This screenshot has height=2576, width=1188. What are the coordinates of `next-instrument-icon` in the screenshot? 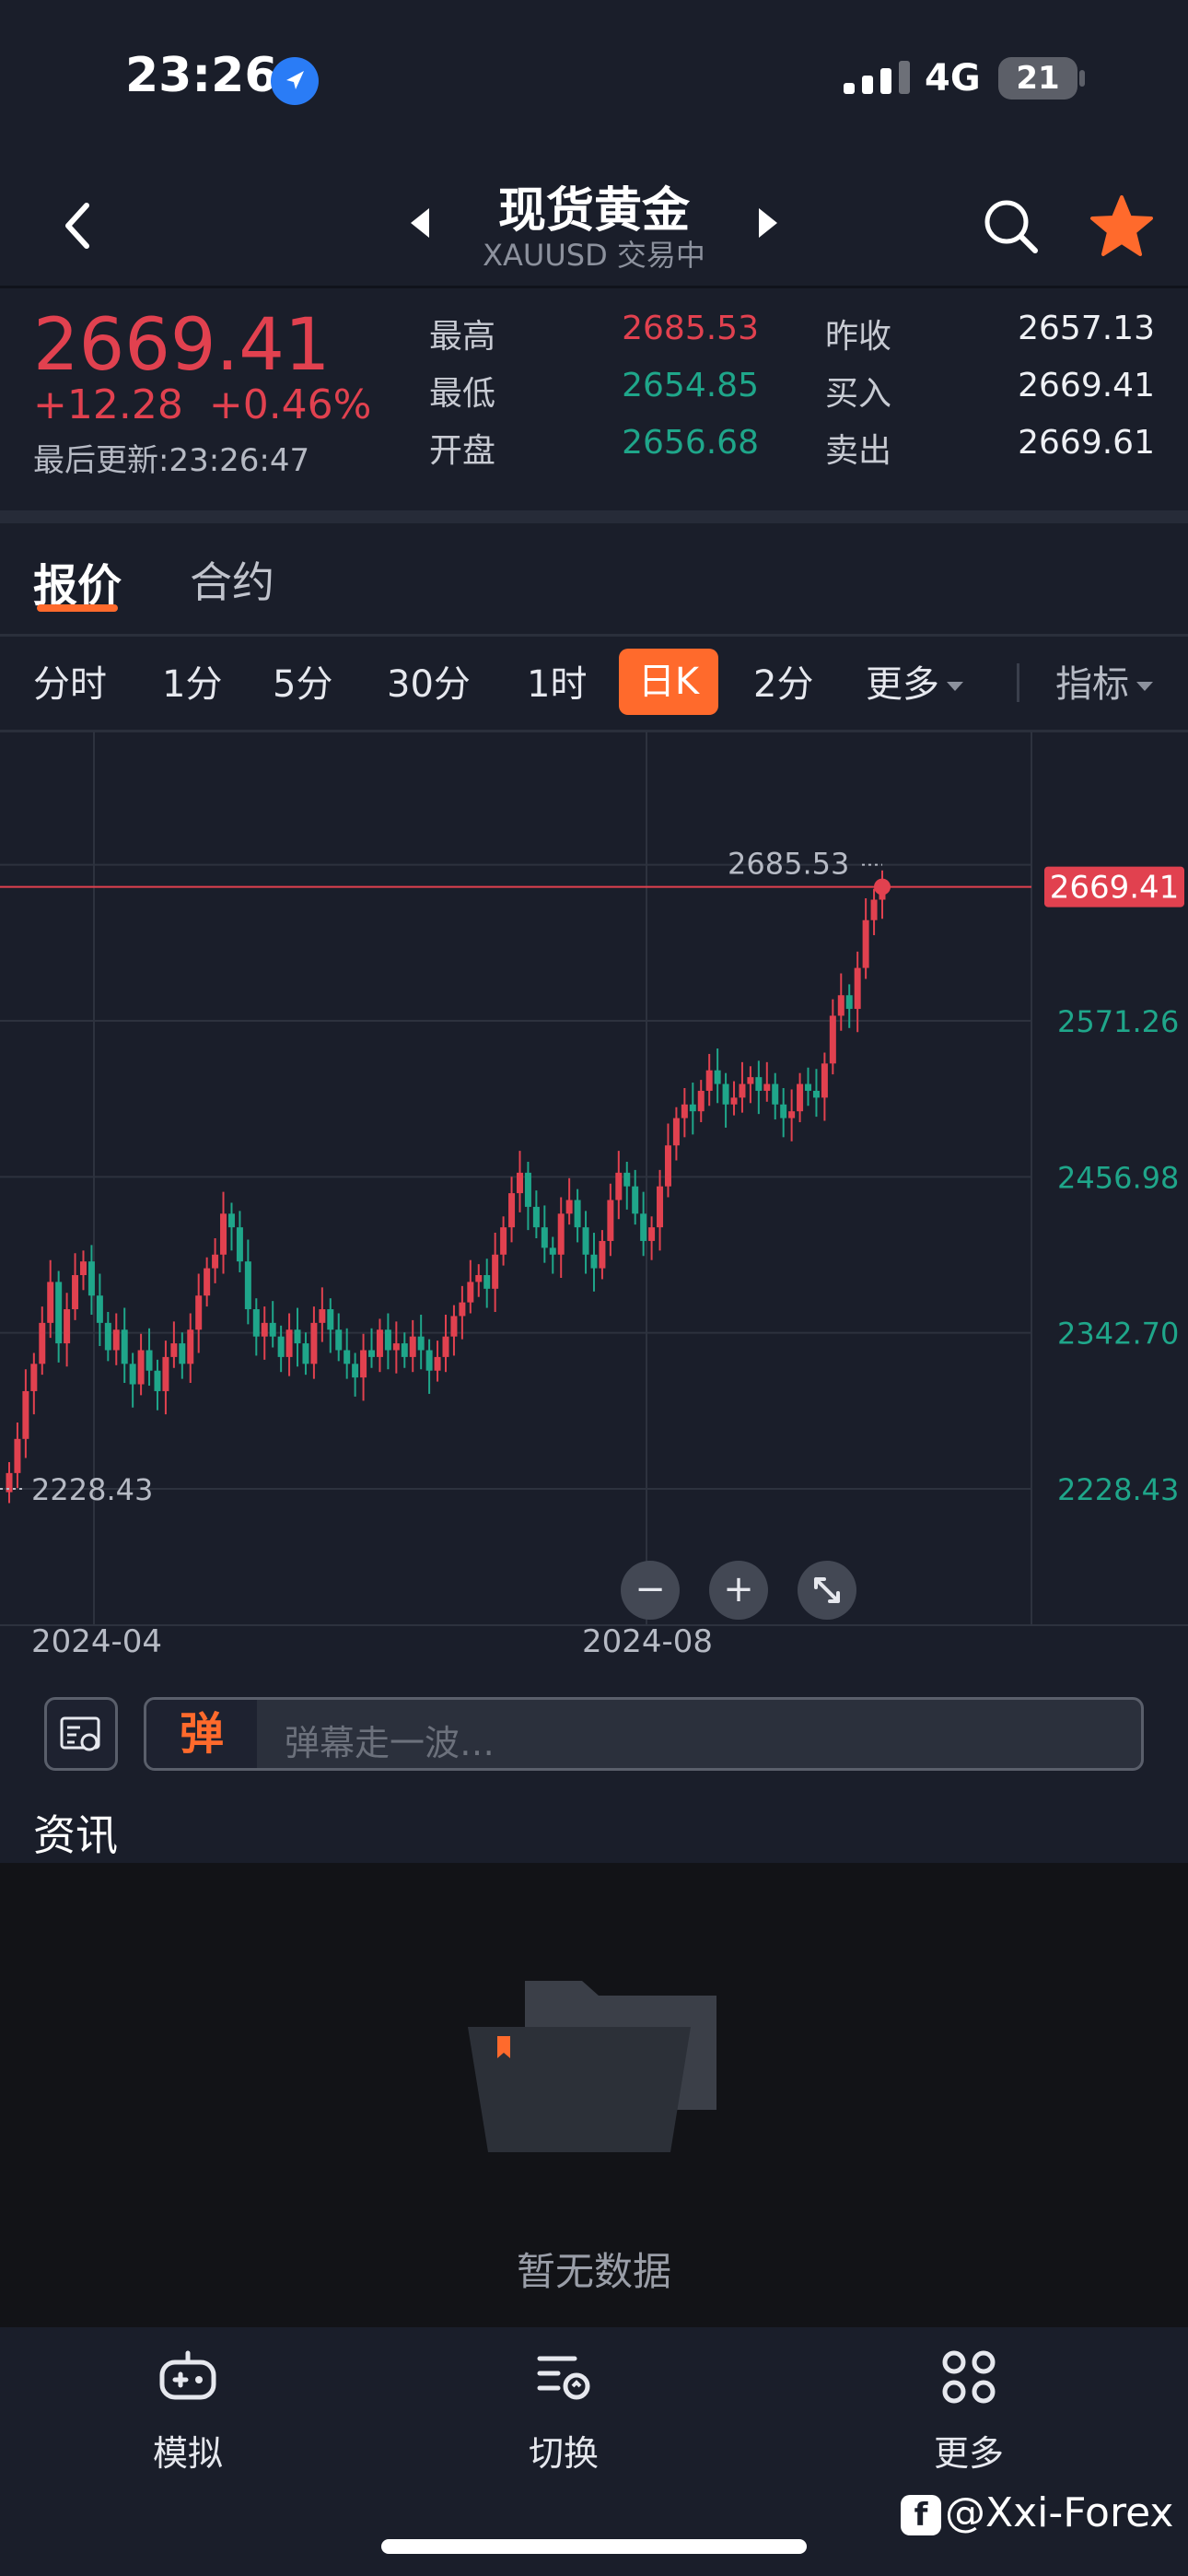 It's located at (768, 223).